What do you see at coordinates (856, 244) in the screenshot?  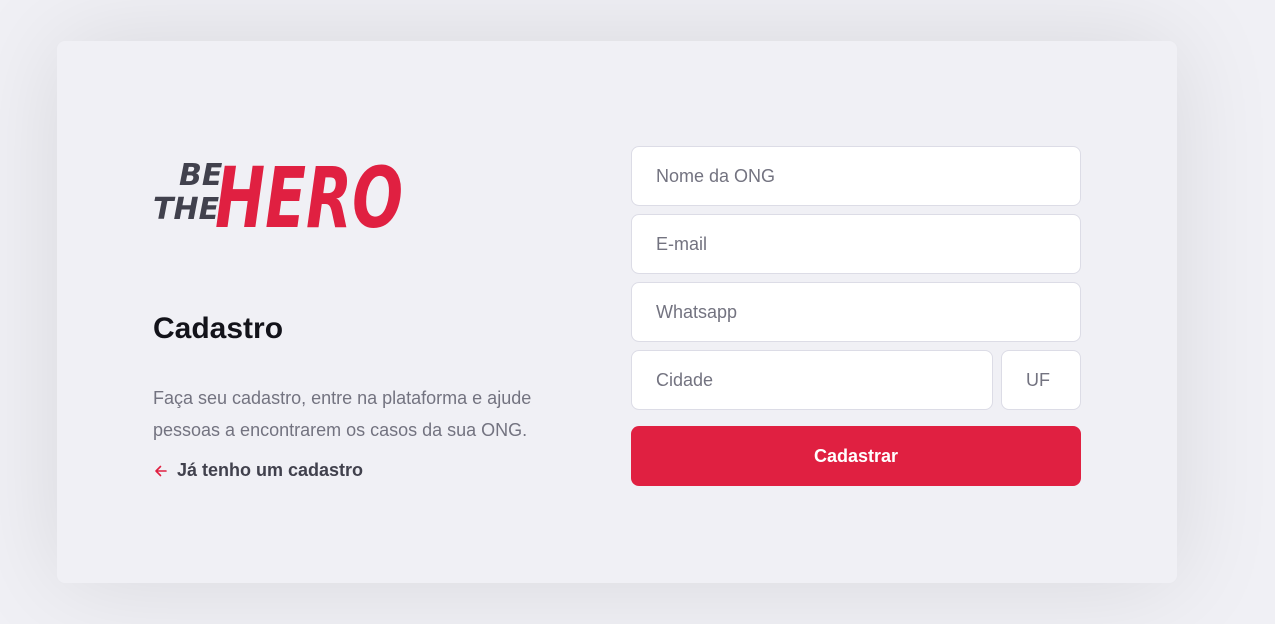 I see `email-input` at bounding box center [856, 244].